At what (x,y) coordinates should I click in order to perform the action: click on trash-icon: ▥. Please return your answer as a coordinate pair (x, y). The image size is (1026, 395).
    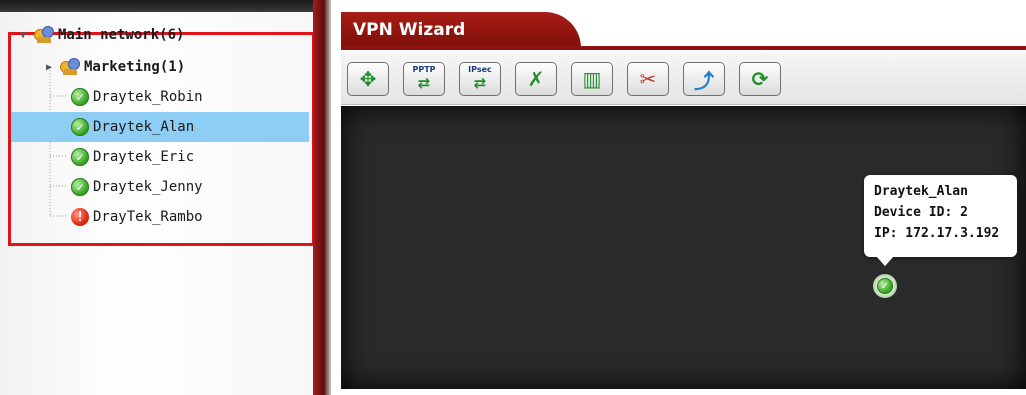
    Looking at the image, I should click on (592, 79).